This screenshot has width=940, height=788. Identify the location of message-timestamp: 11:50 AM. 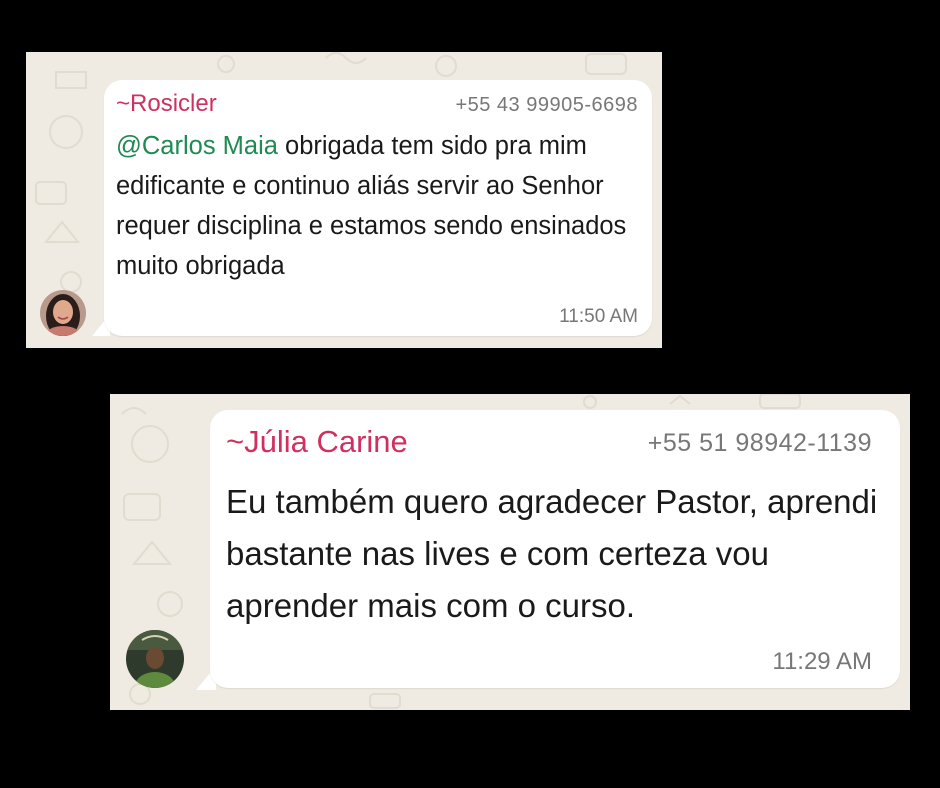
(598, 316).